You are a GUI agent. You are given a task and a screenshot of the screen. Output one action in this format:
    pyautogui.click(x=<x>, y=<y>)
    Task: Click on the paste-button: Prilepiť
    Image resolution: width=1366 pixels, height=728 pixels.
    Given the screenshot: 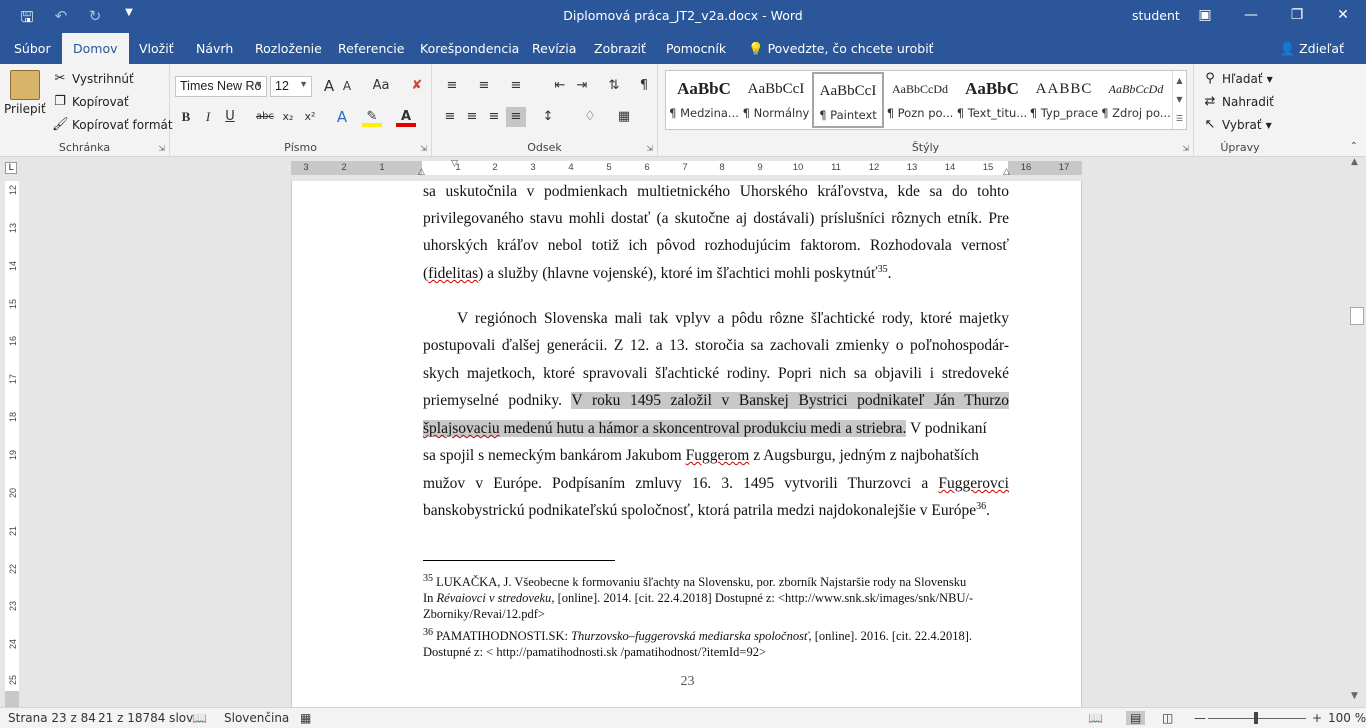 What is the action you would take?
    pyautogui.click(x=25, y=93)
    